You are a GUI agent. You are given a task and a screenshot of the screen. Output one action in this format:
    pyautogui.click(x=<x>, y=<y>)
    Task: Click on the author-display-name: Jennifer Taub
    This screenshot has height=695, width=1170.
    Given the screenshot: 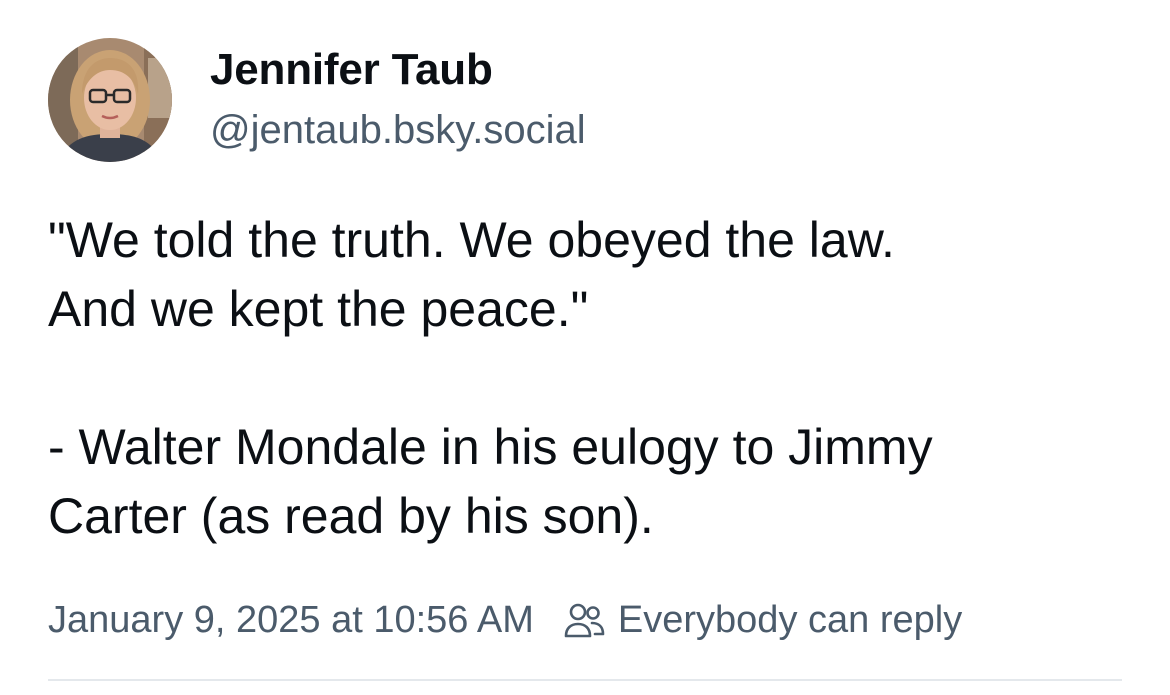 What is the action you would take?
    pyautogui.click(x=398, y=70)
    